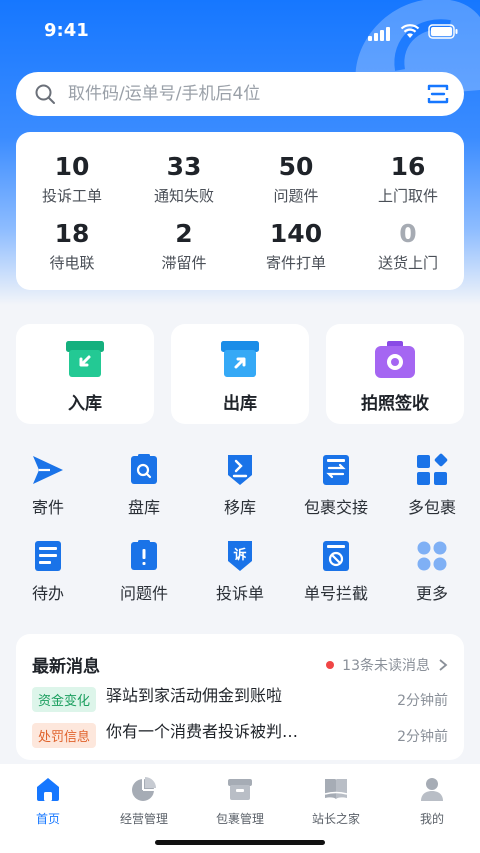  Describe the element at coordinates (240, 842) in the screenshot. I see `home-indicator` at that location.